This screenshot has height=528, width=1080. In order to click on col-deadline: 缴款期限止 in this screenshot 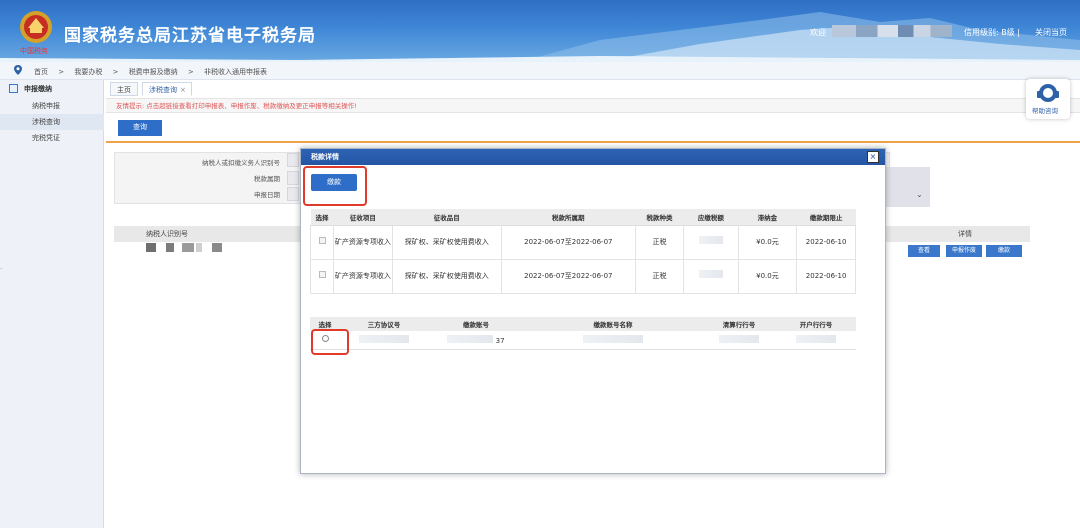, I will do `click(826, 217)`.